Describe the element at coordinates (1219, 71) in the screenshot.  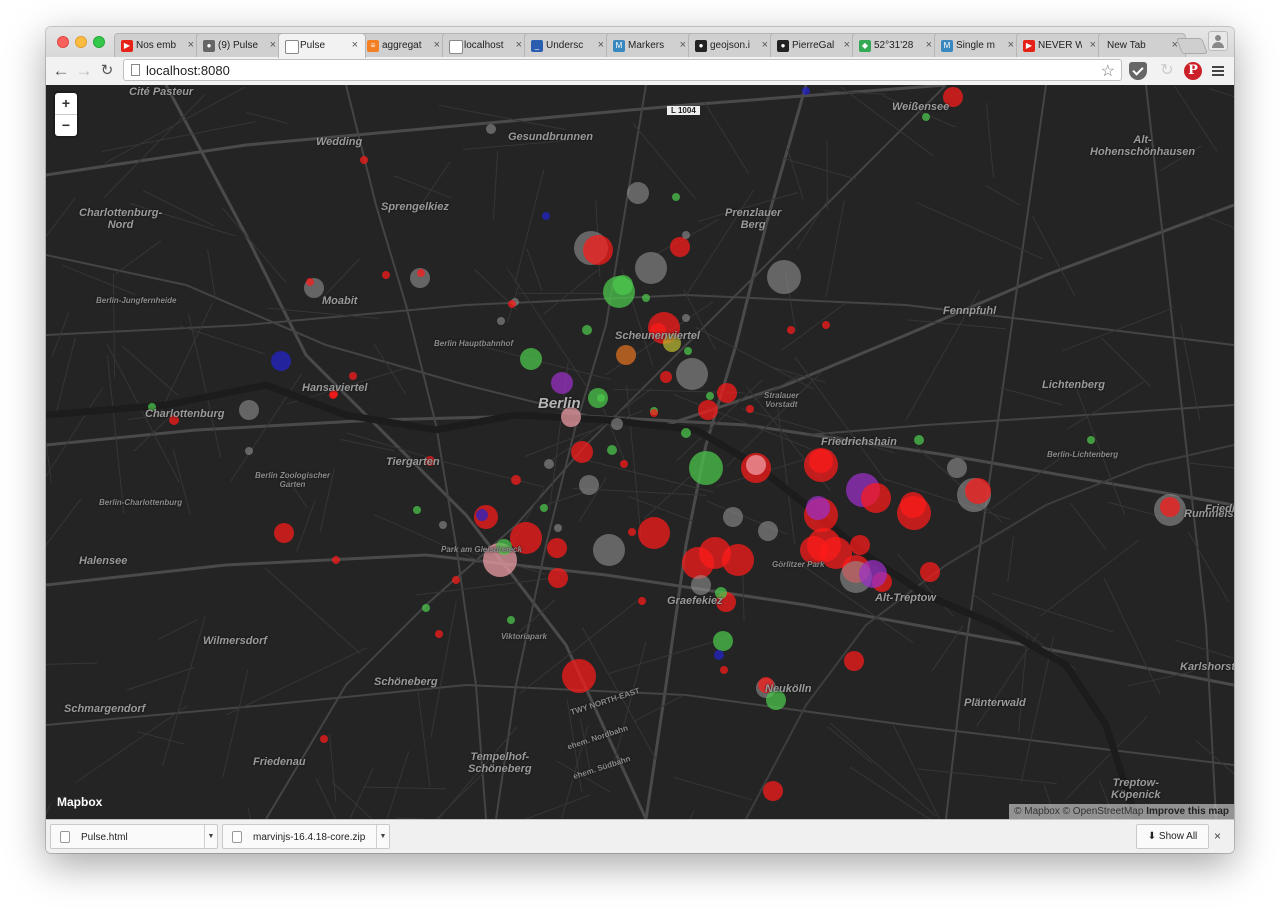
I see `menu-icon` at that location.